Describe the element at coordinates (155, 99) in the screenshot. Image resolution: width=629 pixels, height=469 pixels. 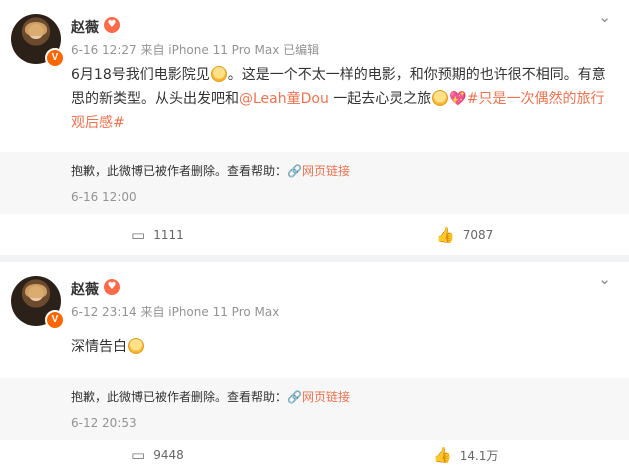
I see `post-text-segment: 思的新类型。从头出发吧和` at that location.